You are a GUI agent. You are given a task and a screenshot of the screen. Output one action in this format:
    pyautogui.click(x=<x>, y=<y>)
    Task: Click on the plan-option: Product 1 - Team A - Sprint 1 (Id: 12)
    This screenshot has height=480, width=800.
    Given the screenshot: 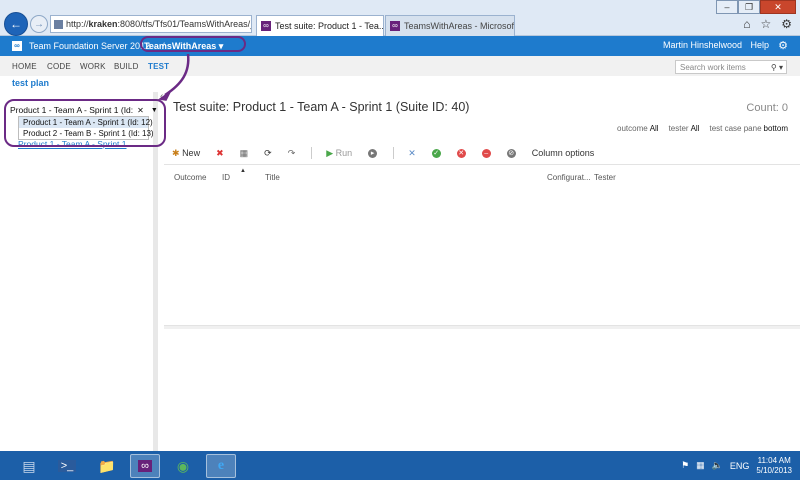 What is the action you would take?
    pyautogui.click(x=86, y=122)
    